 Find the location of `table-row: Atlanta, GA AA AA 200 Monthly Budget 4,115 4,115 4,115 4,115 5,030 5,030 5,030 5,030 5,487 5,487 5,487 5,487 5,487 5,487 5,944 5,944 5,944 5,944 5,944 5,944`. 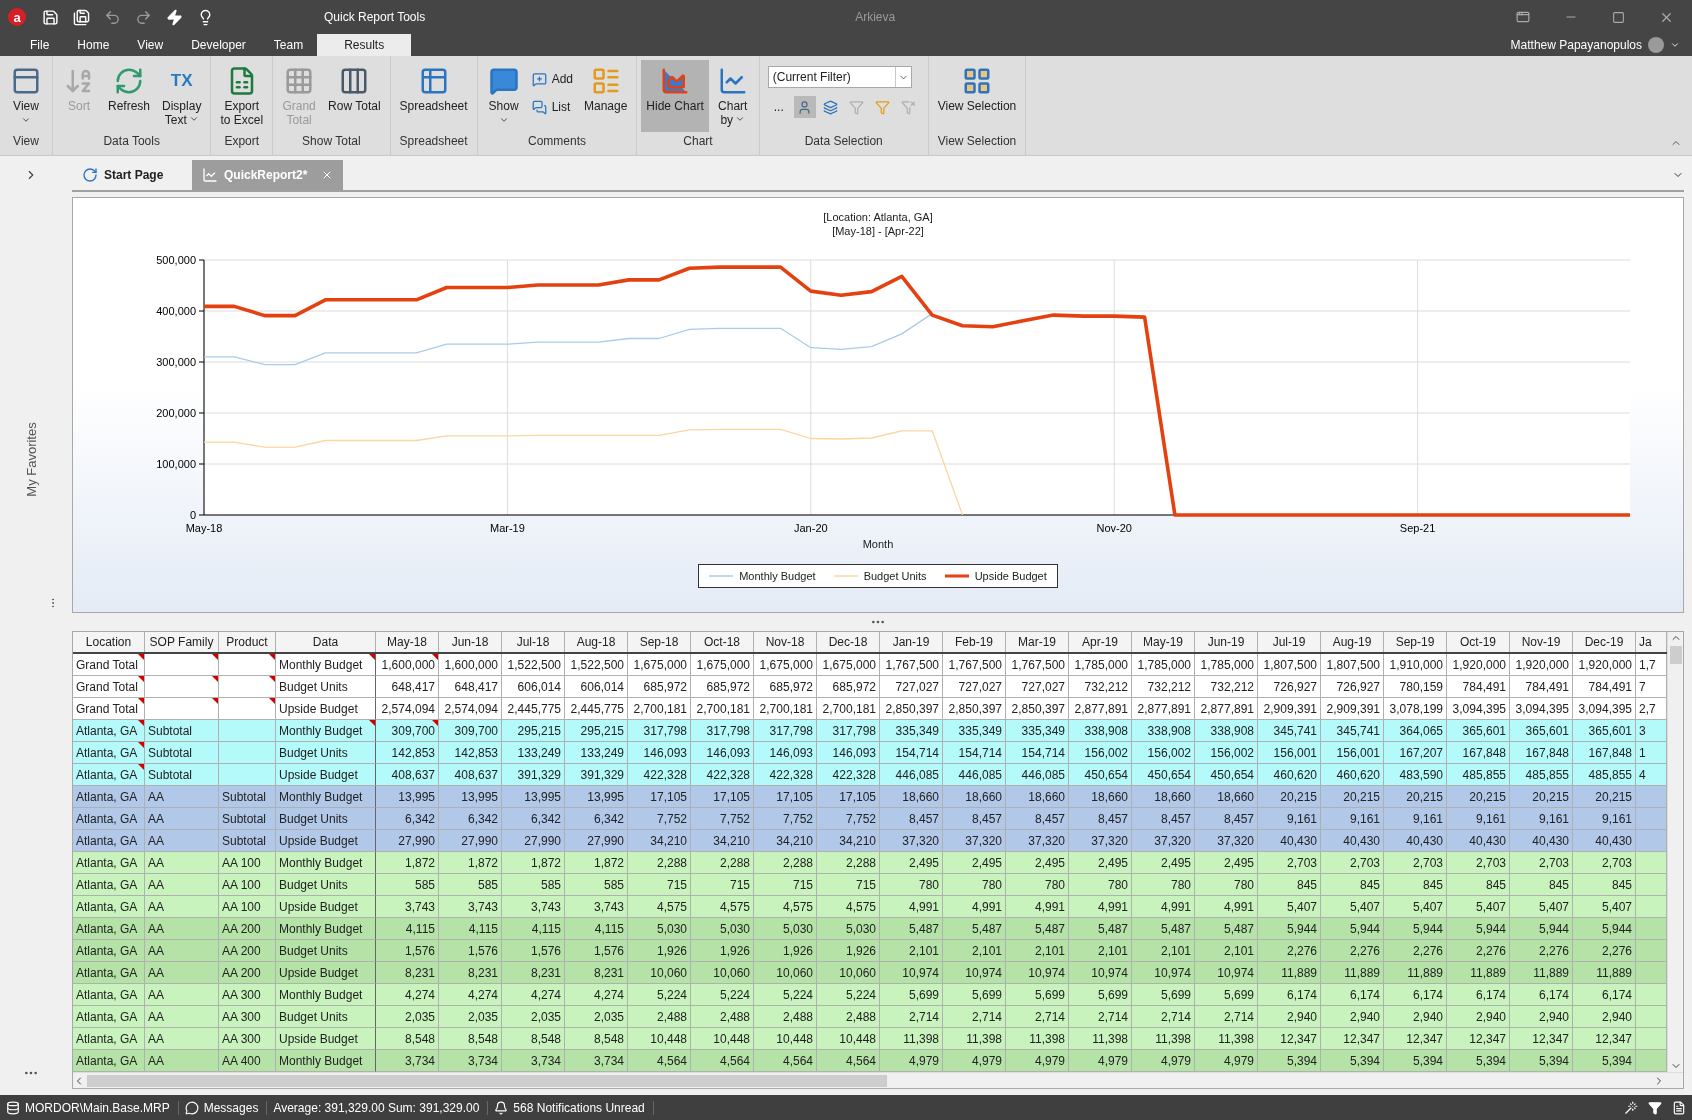

table-row: Atlanta, GA AA AA 200 Monthly Budget 4,115 4,115 4,115 4,115 5,030 5,030 5,030 5,030 5,487 5,487 5,487 5,487 5,487 5,487 5,944 5,944 5,944 5,944 5,944 5,944 is located at coordinates (870, 929).